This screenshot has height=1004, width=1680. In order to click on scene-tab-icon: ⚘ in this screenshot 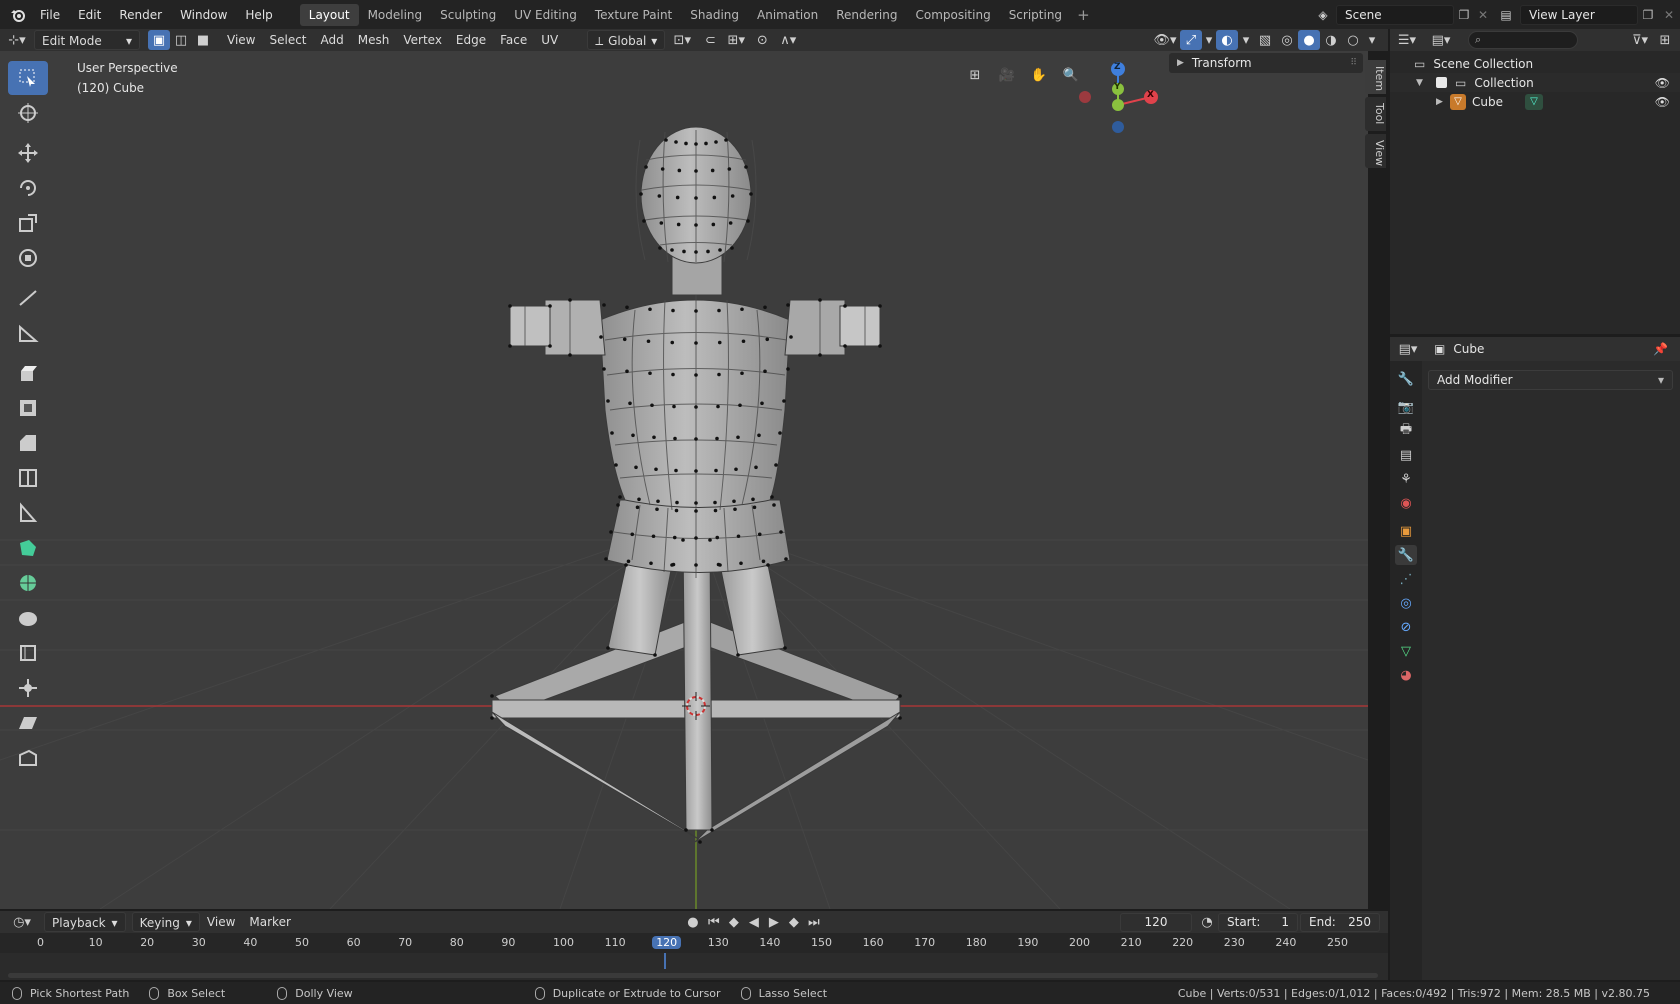, I will do `click(1406, 479)`.